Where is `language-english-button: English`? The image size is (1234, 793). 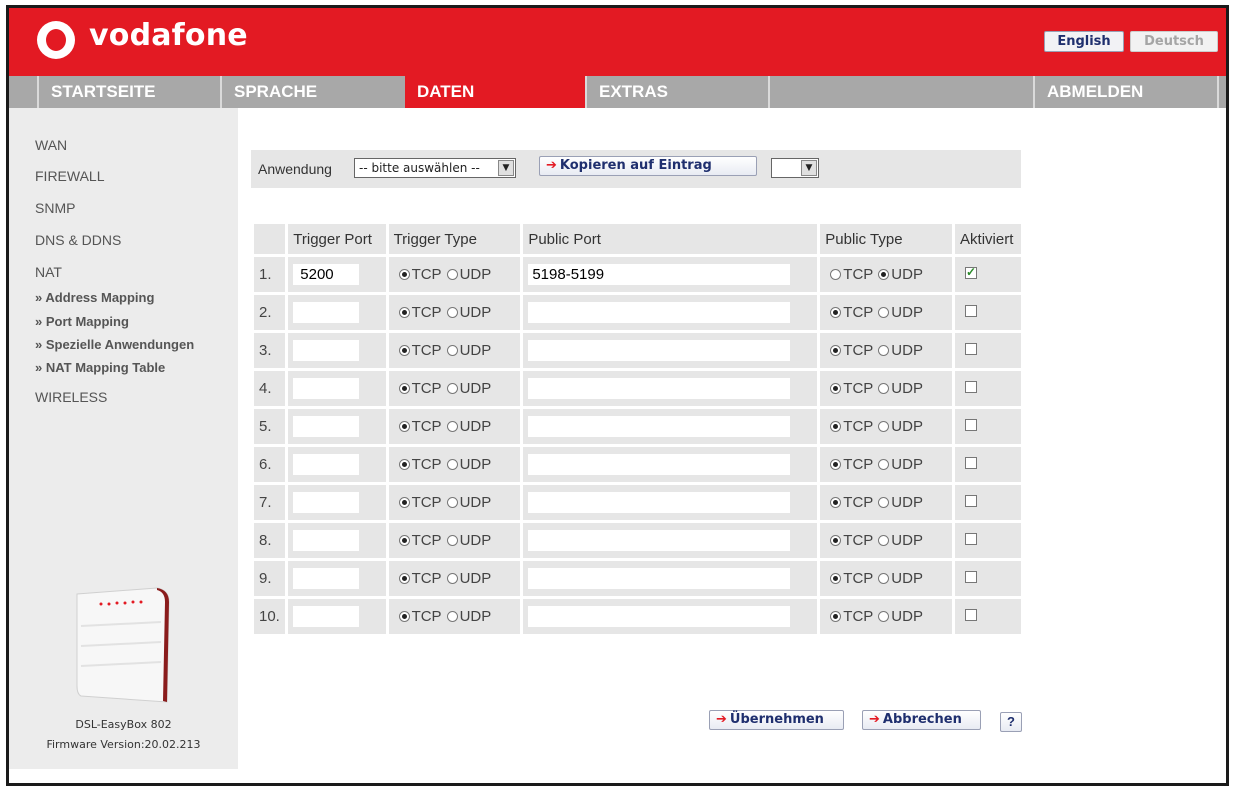
language-english-button: English is located at coordinates (1084, 41).